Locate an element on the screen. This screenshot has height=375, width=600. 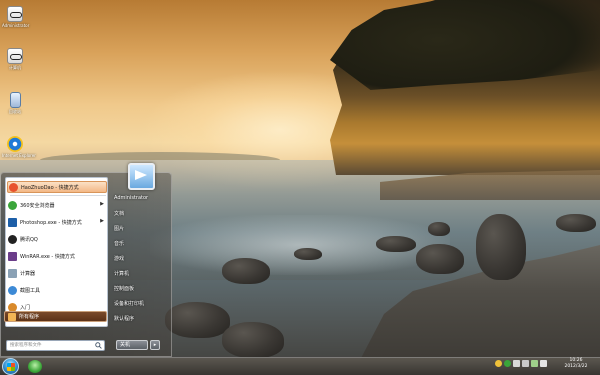
all-programs-button: 所有程序 is located at coordinates (55, 316).